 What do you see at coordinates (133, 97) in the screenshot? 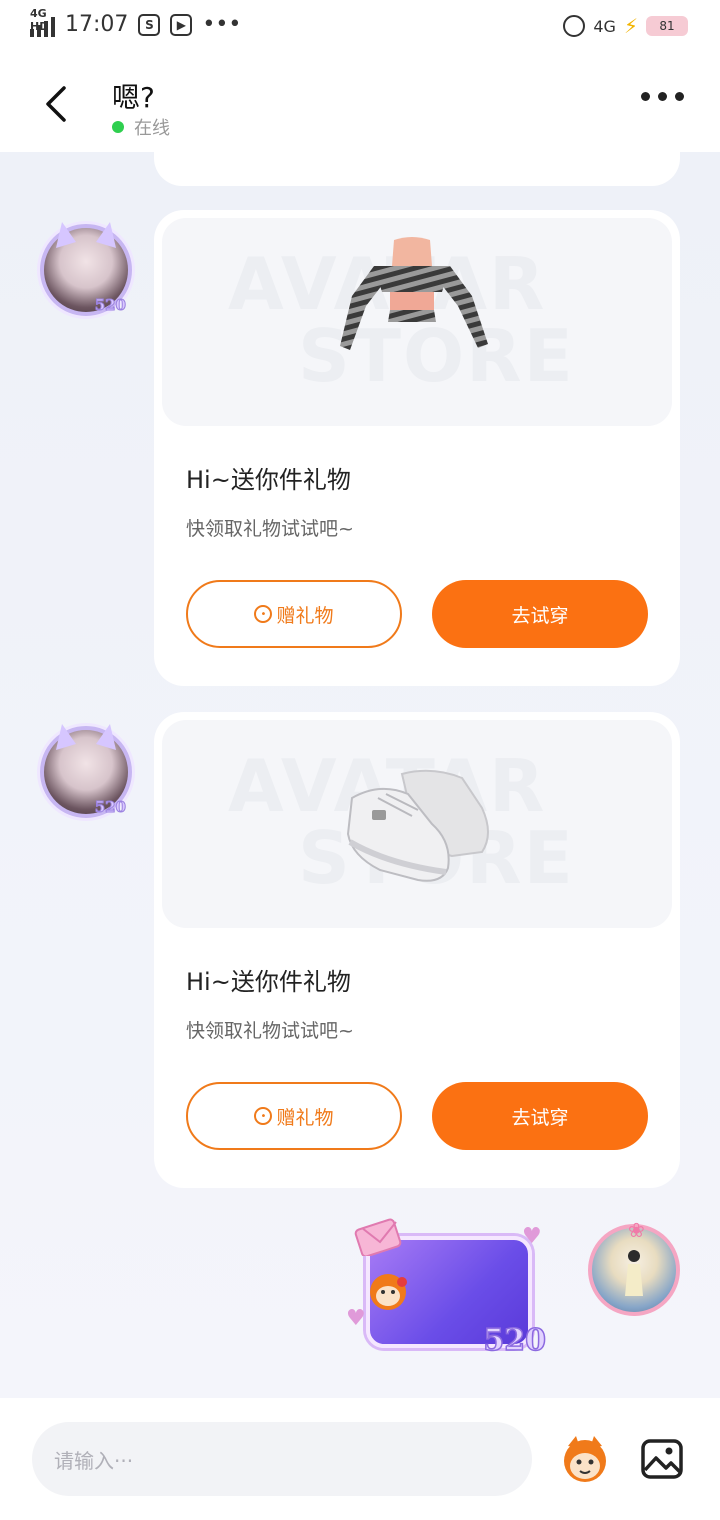
I see `chat-title: 嗯?` at bounding box center [133, 97].